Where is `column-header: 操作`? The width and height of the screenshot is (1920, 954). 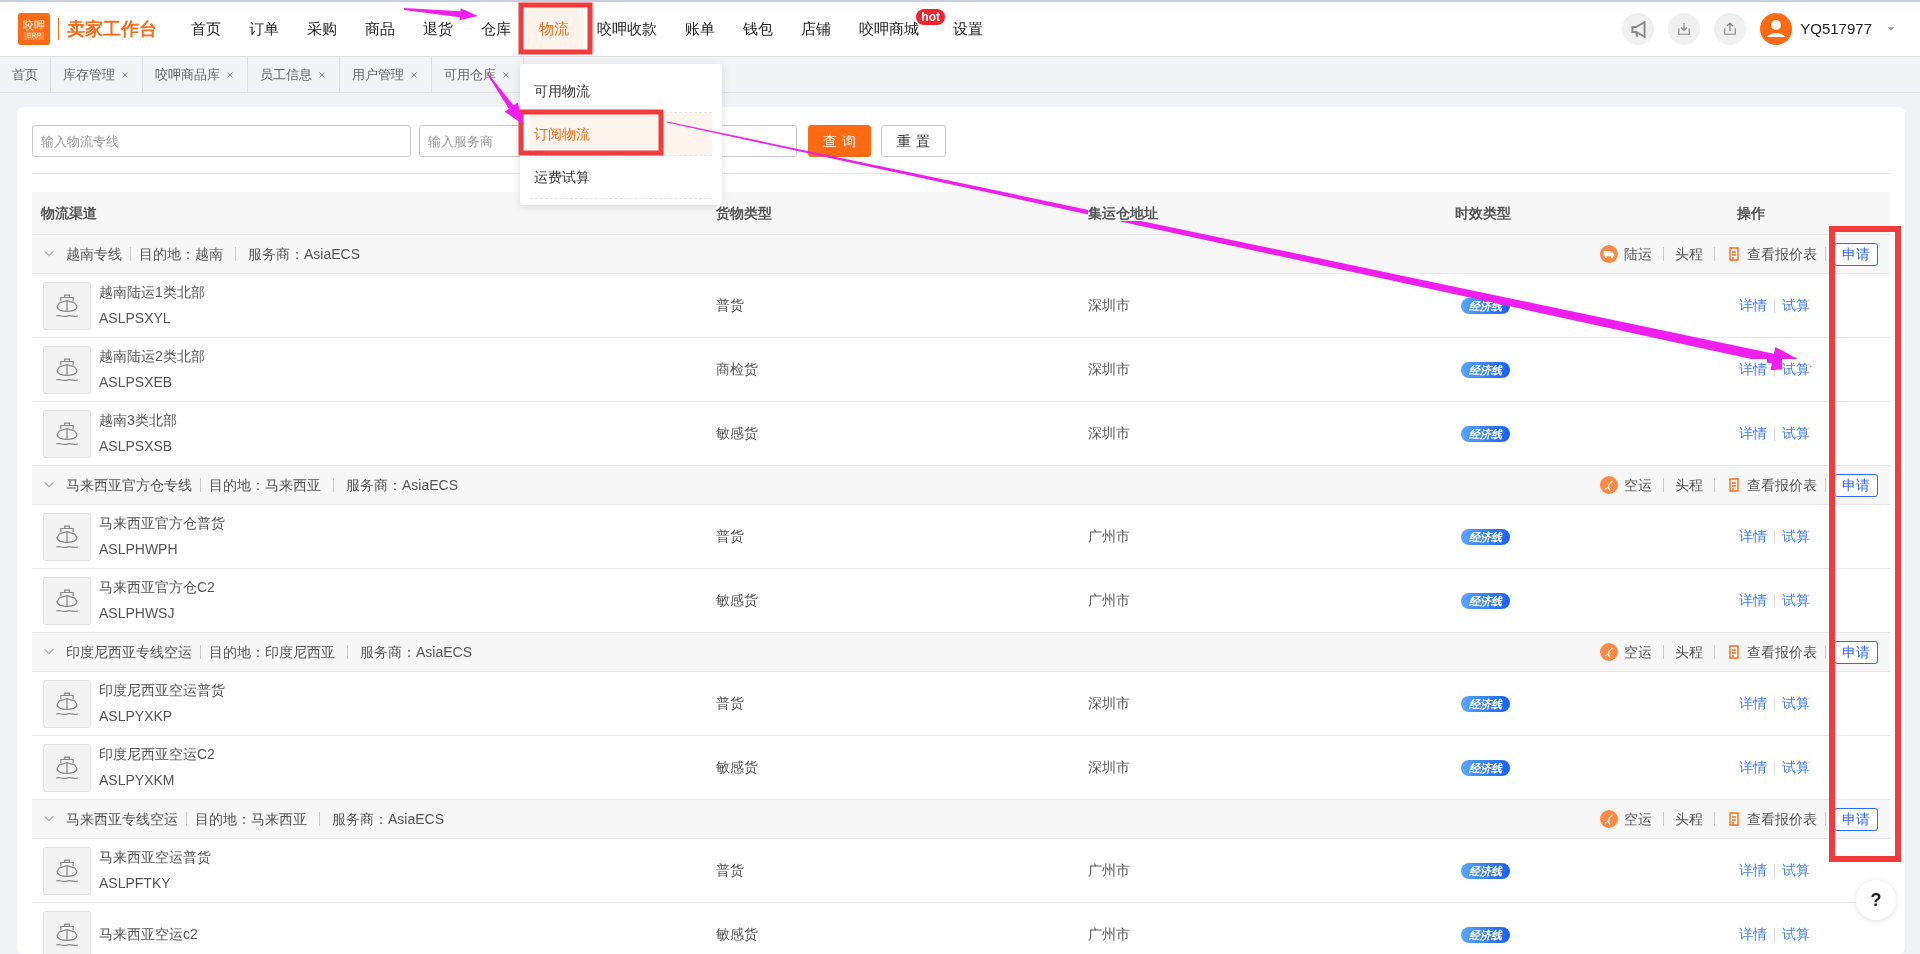
column-header: 操作 is located at coordinates (1751, 212).